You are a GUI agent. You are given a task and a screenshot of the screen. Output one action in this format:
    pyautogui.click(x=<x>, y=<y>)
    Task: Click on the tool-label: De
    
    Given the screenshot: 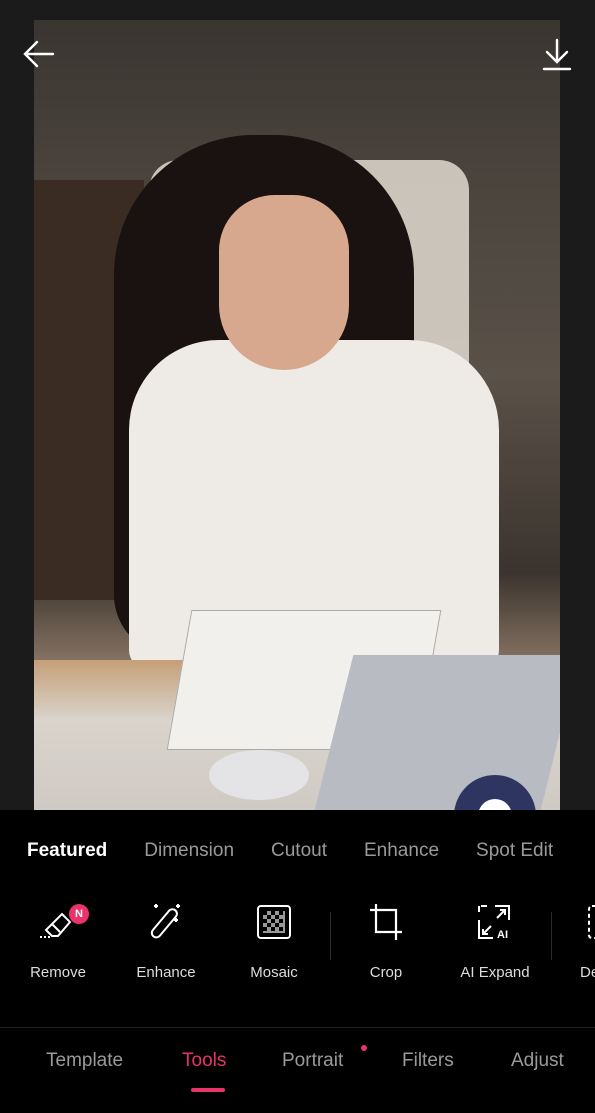 What is the action you would take?
    pyautogui.click(x=587, y=972)
    